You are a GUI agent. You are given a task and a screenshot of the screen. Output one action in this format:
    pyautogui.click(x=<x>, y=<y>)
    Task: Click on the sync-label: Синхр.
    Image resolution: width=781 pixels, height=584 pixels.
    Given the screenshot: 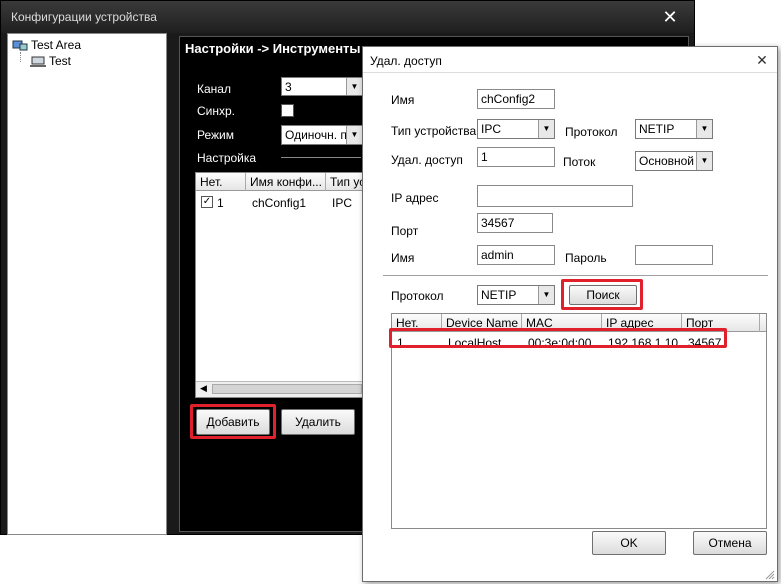 What is the action you would take?
    pyautogui.click(x=216, y=111)
    